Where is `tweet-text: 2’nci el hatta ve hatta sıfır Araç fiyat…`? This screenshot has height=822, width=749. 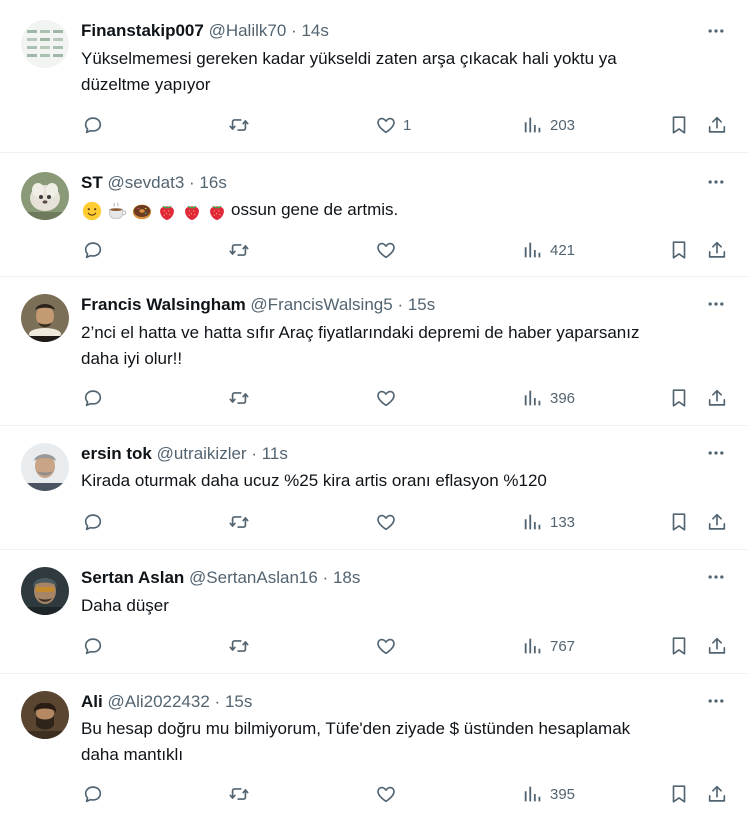
tweet-text: 2’nci el hatta ve hatta sıfır Araç fiyat… is located at coordinates (405, 346).